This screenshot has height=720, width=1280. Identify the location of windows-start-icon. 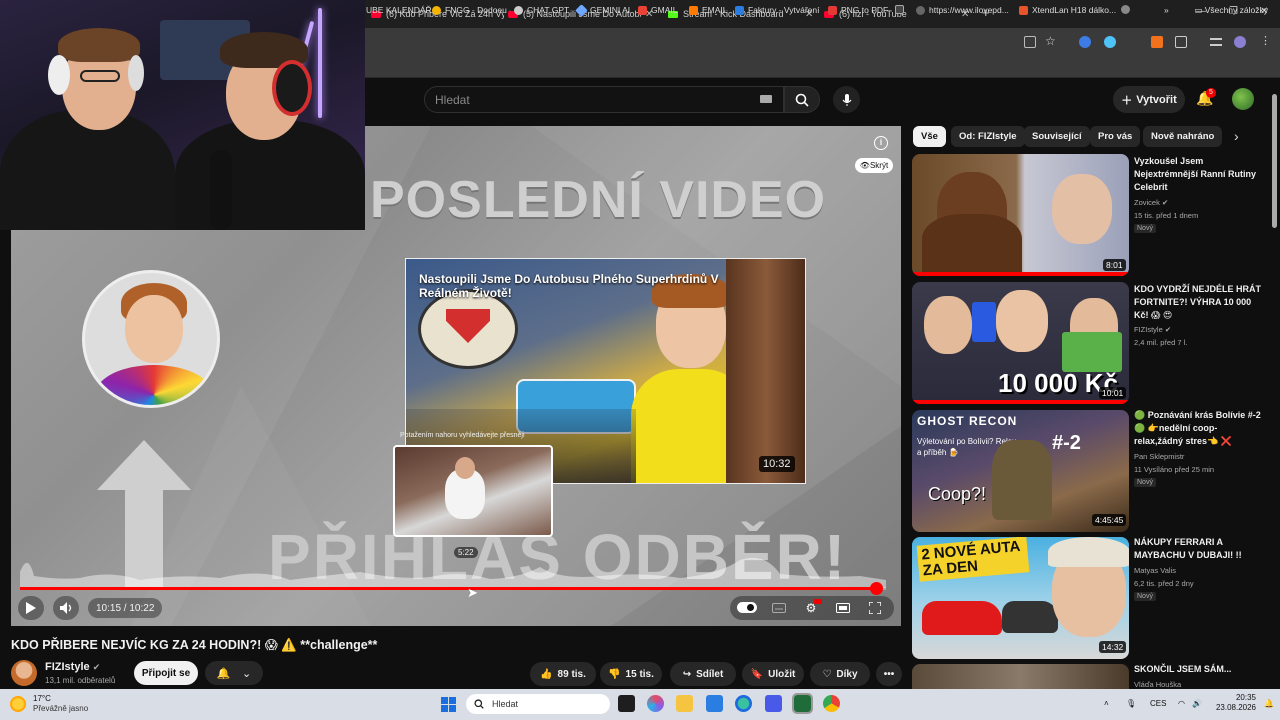
(448, 704).